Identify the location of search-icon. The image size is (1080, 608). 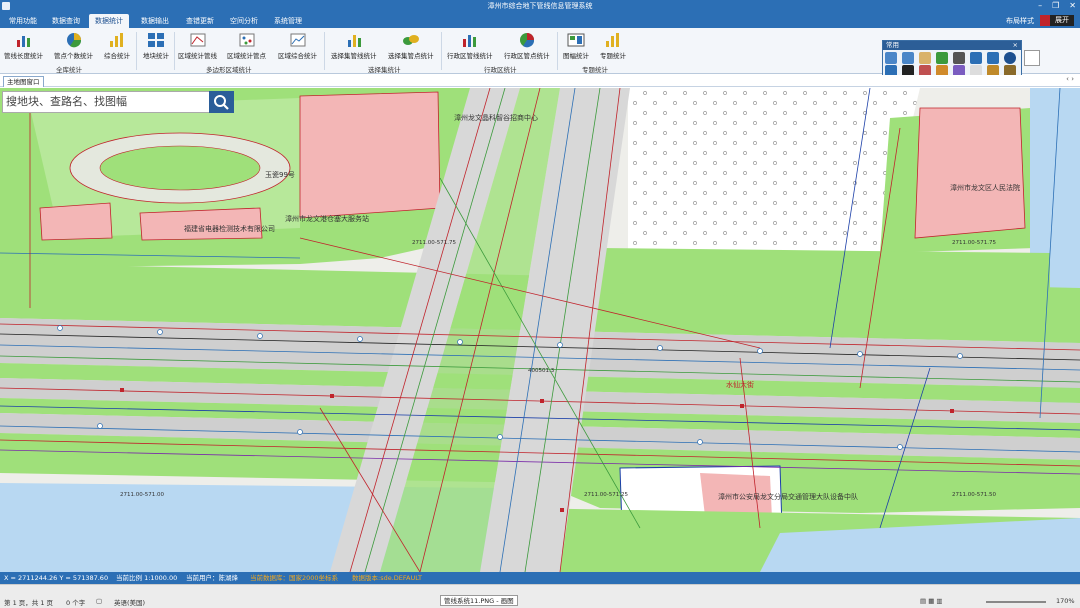
(221, 102).